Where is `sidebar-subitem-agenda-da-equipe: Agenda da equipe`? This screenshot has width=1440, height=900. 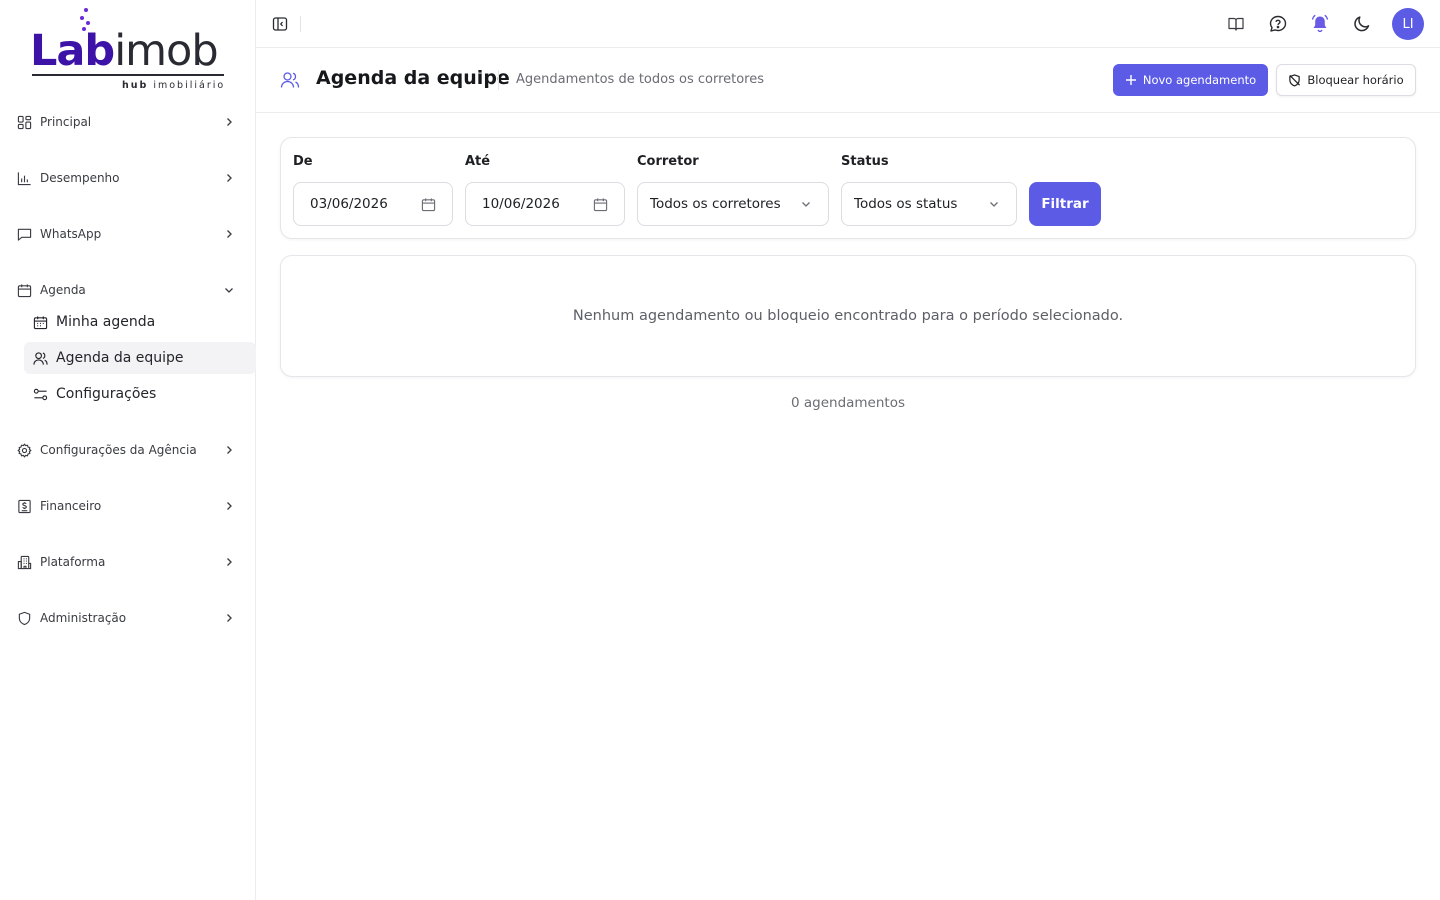
sidebar-subitem-agenda-da-equipe: Agenda da equipe is located at coordinates (140, 358).